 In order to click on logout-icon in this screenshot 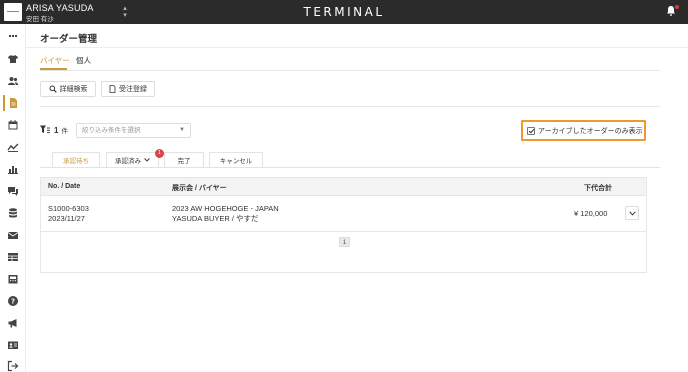, I will do `click(13, 366)`.